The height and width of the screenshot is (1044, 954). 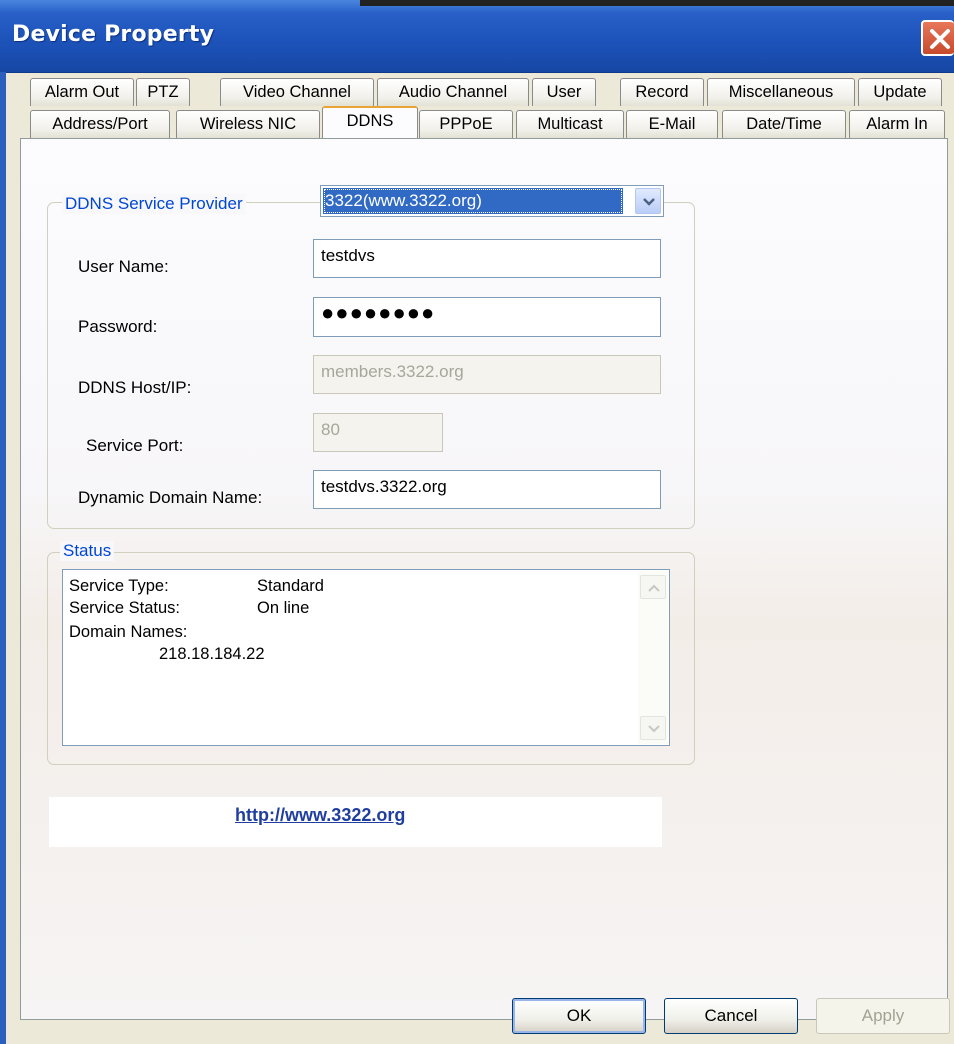 I want to click on provider-link: http://www.3322.org, so click(x=320, y=815).